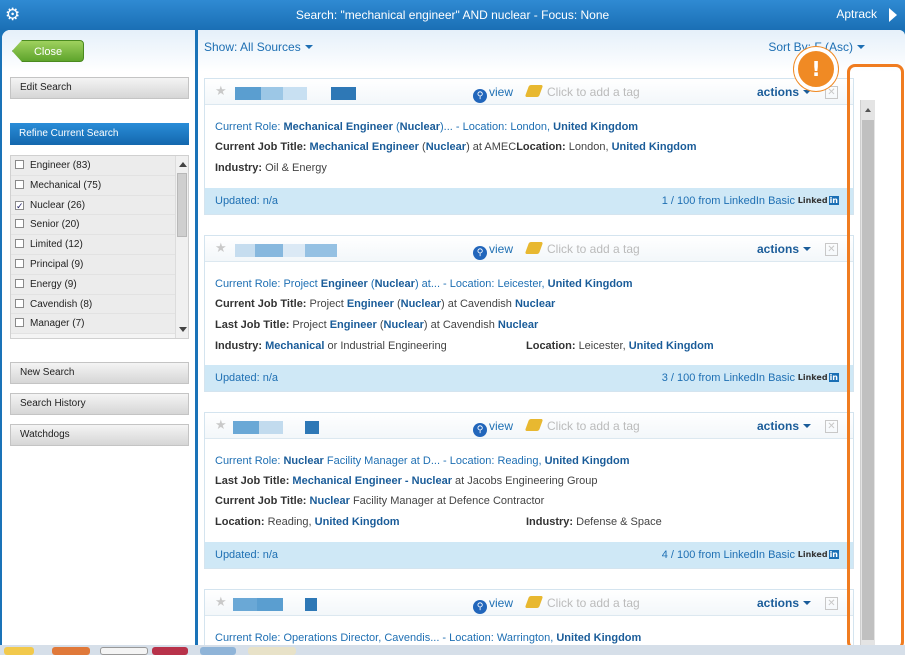 Image resolution: width=905 pixels, height=655 pixels. Describe the element at coordinates (620, 346) in the screenshot. I see `location-line: Location: Leicester, United Kingdom` at that location.